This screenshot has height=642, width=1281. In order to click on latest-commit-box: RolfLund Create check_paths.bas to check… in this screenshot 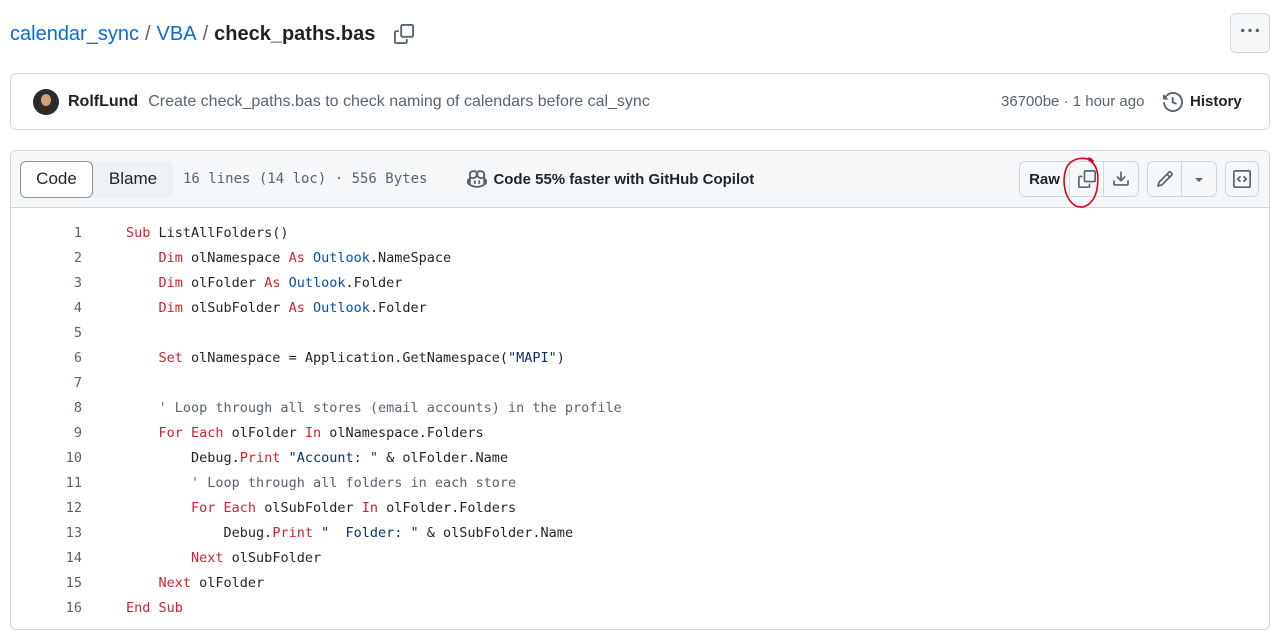, I will do `click(640, 101)`.